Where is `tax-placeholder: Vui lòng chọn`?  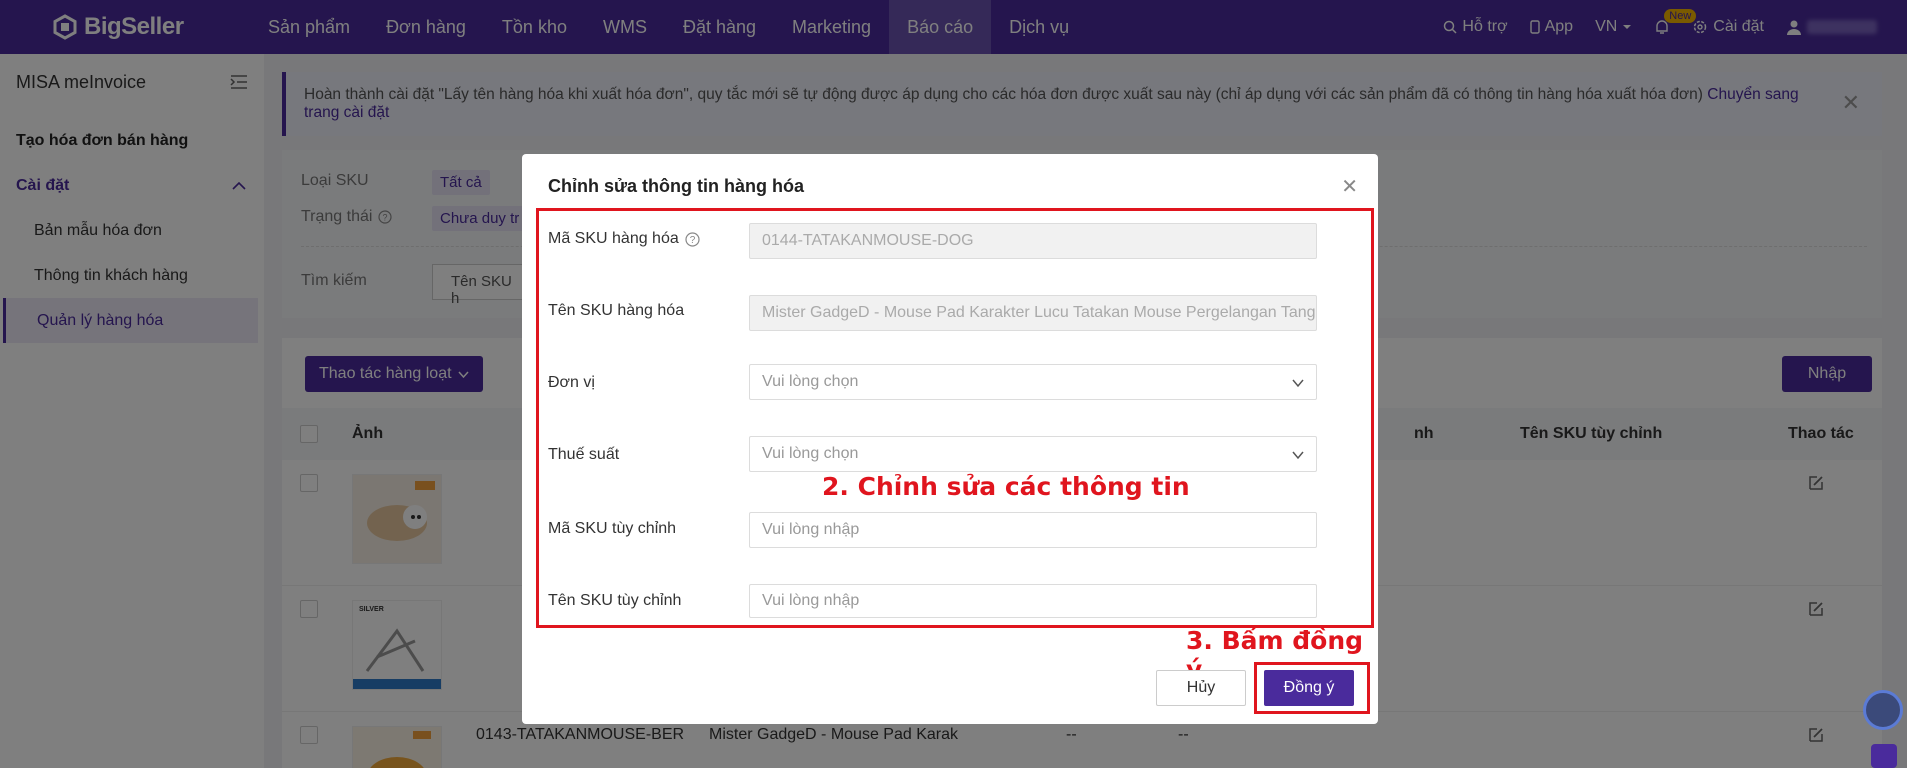 tax-placeholder: Vui lòng chọn is located at coordinates (810, 453).